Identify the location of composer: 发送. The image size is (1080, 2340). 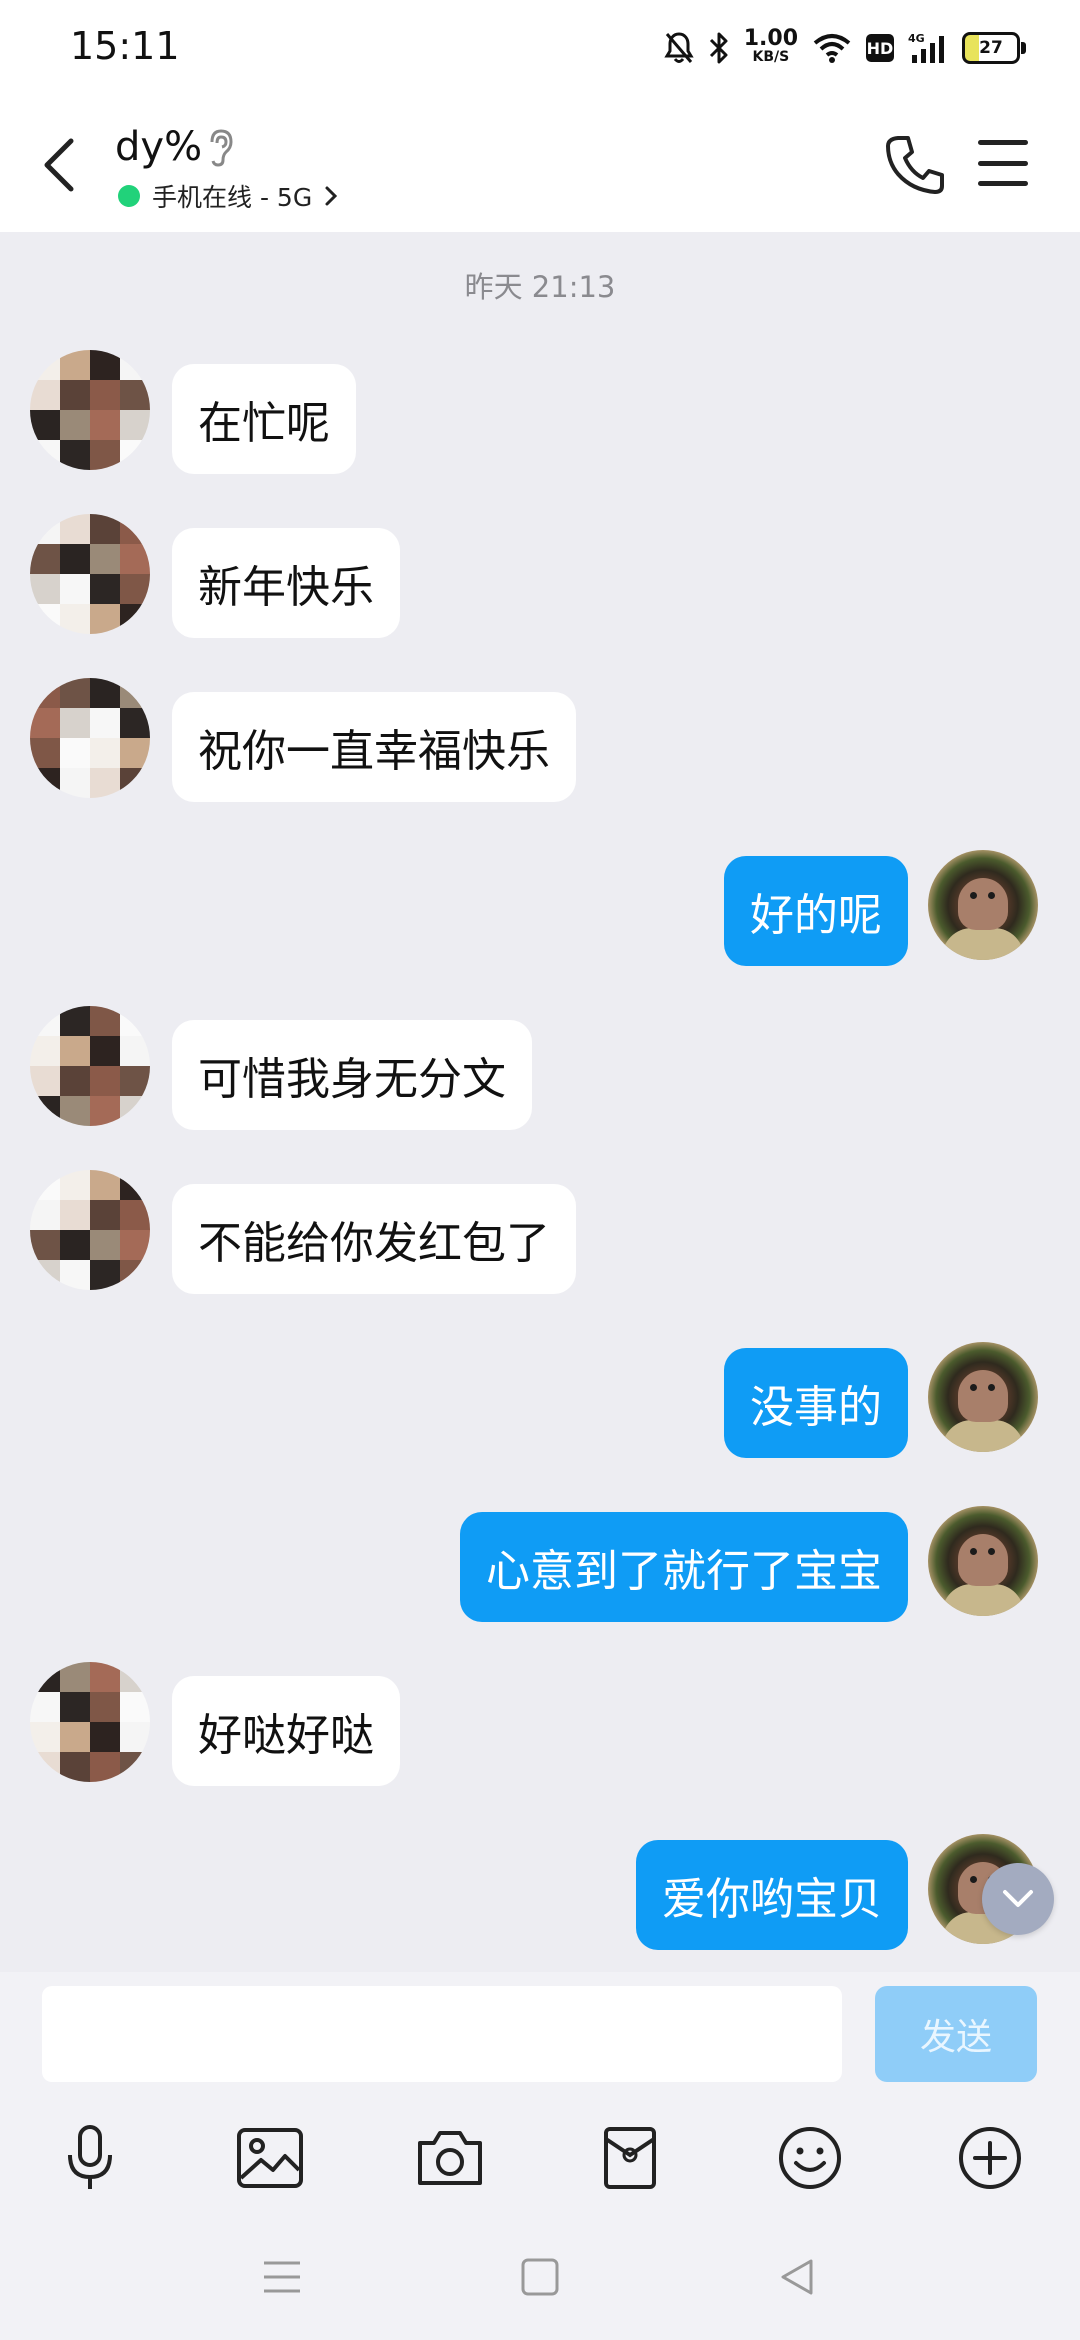
(540, 2037).